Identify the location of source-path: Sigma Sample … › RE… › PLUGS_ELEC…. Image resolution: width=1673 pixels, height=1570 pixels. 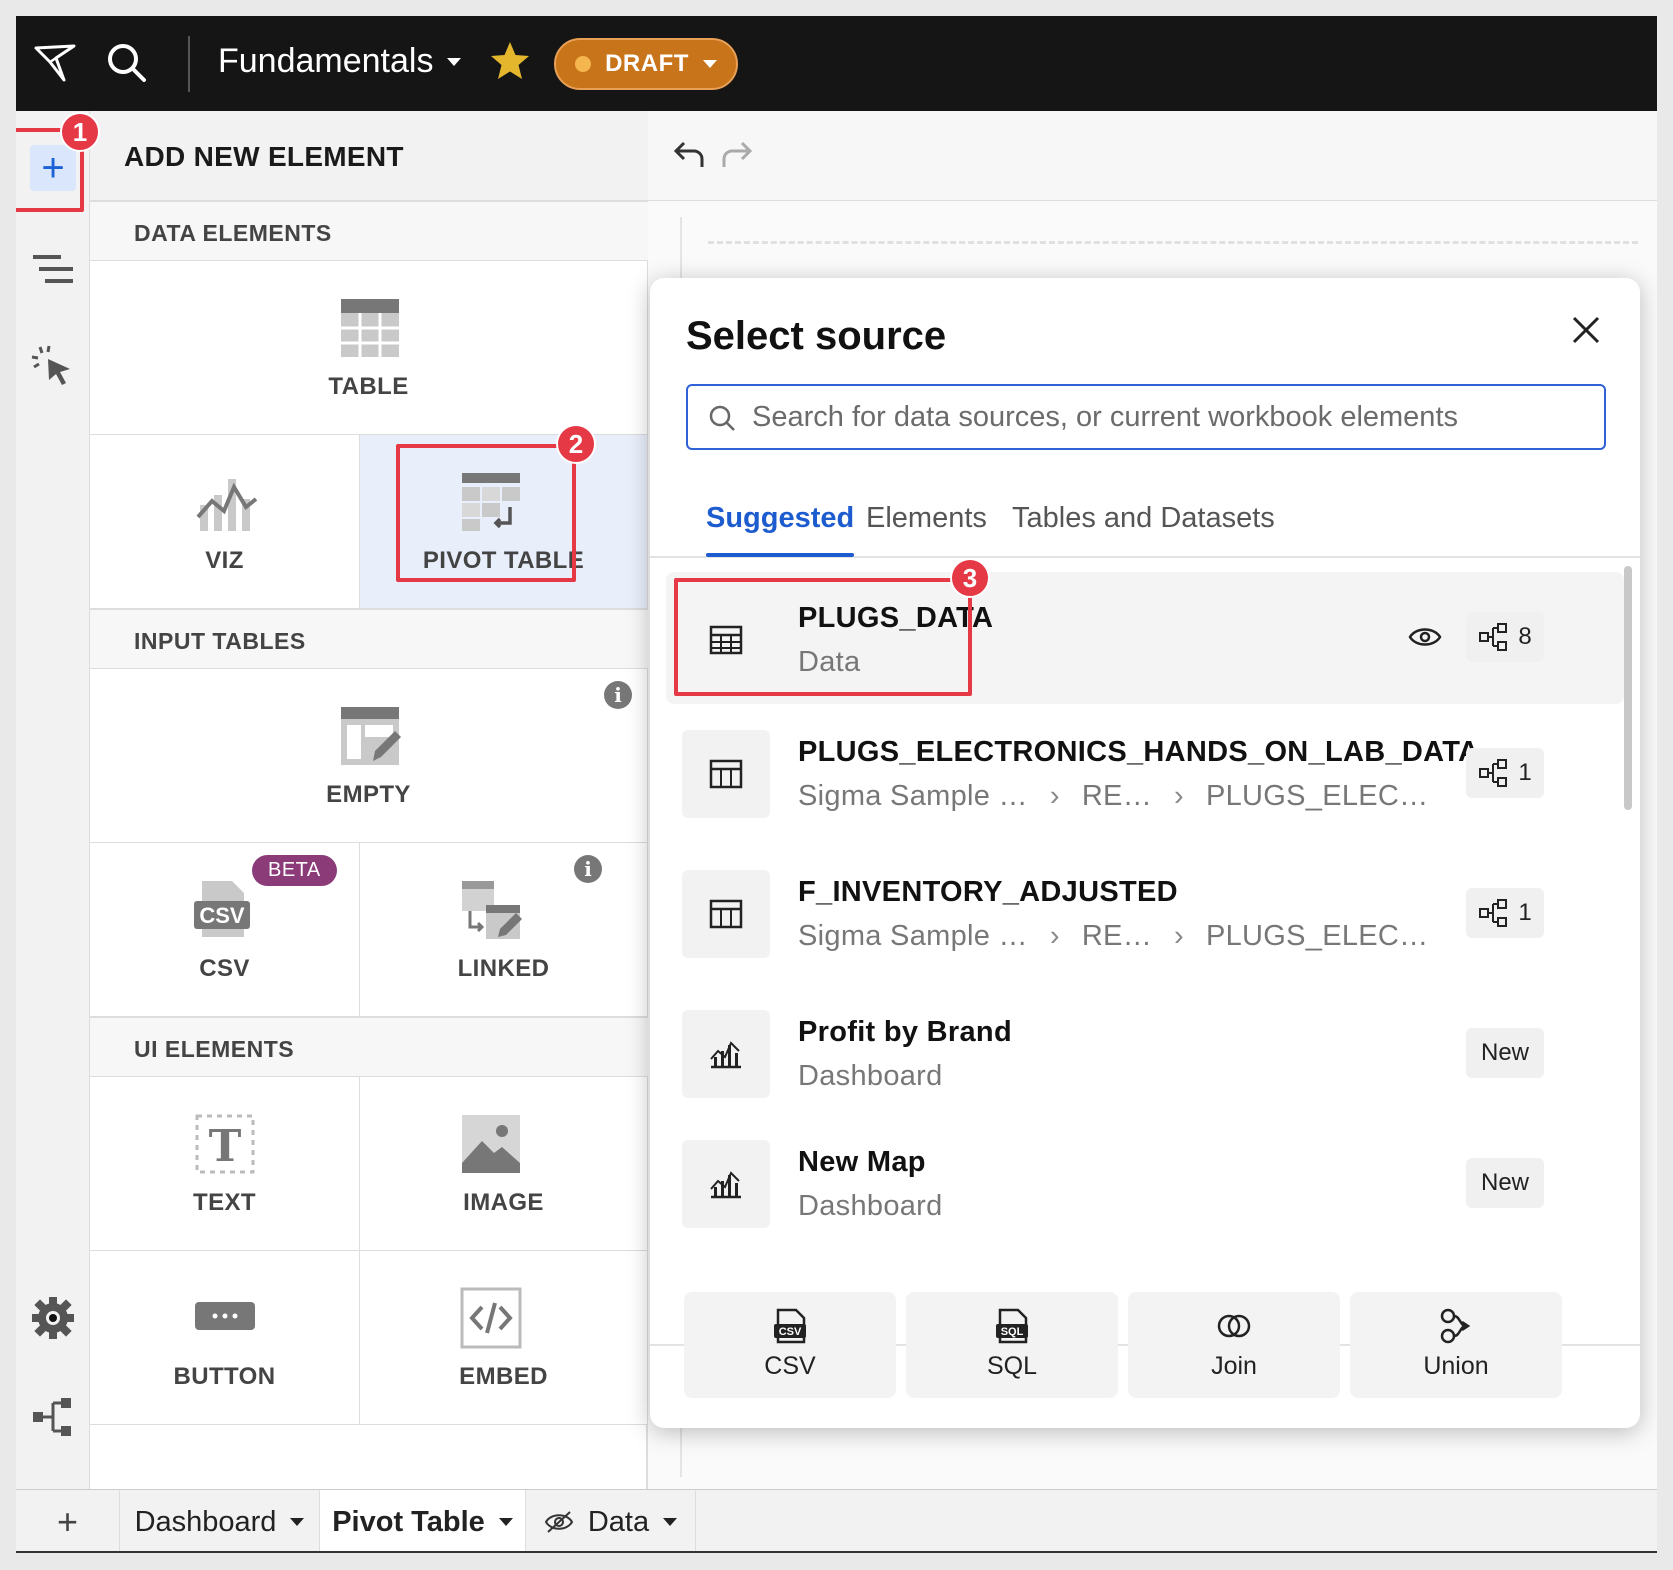
(1113, 796).